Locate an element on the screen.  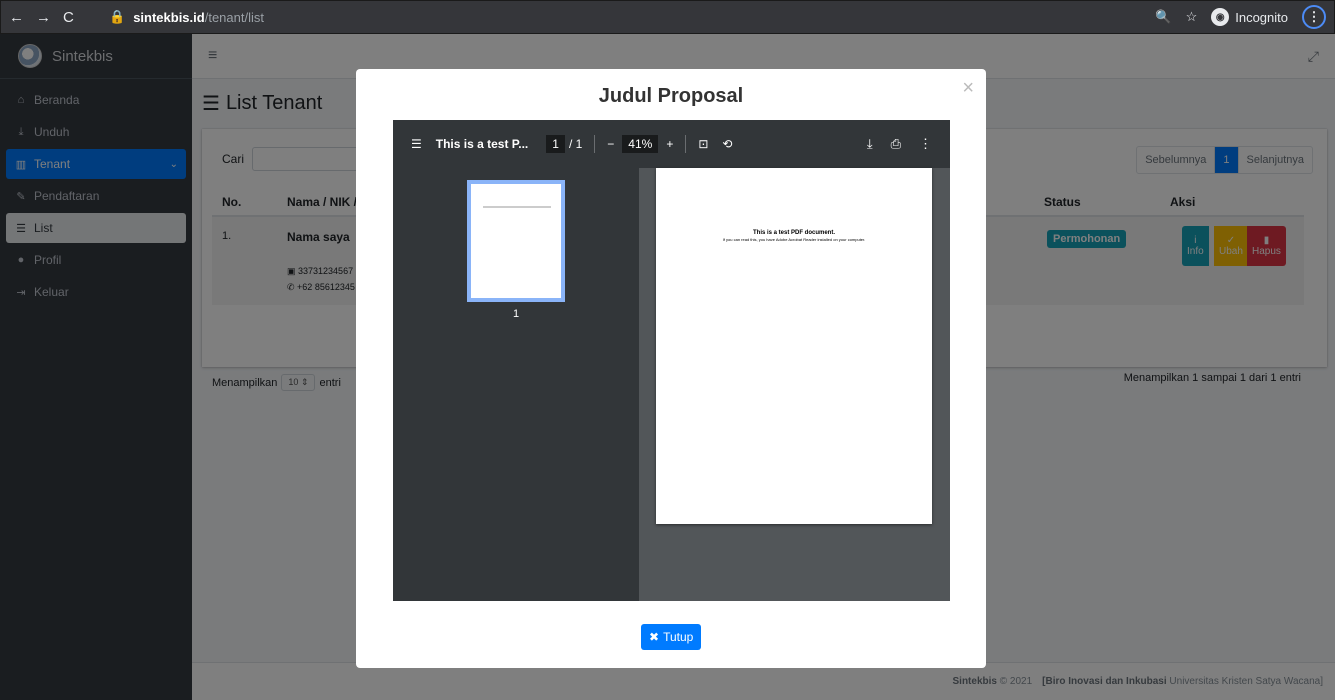
incognito-indicator: ◉ Incognito is located at coordinates (1249, 17).